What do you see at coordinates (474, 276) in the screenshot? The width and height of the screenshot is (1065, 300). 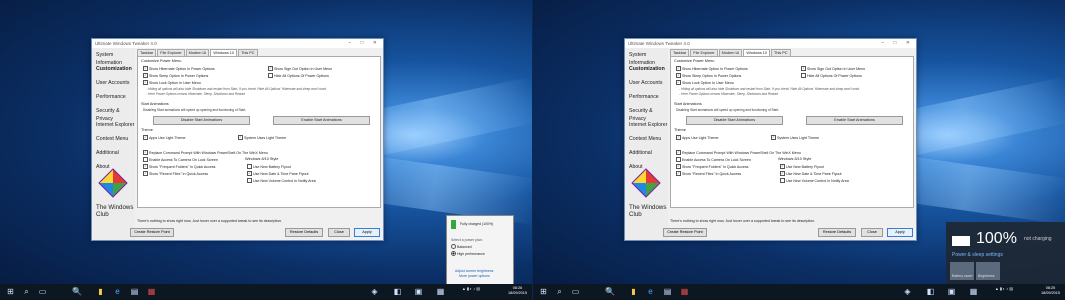 I see `more-power-options-link: More power options` at bounding box center [474, 276].